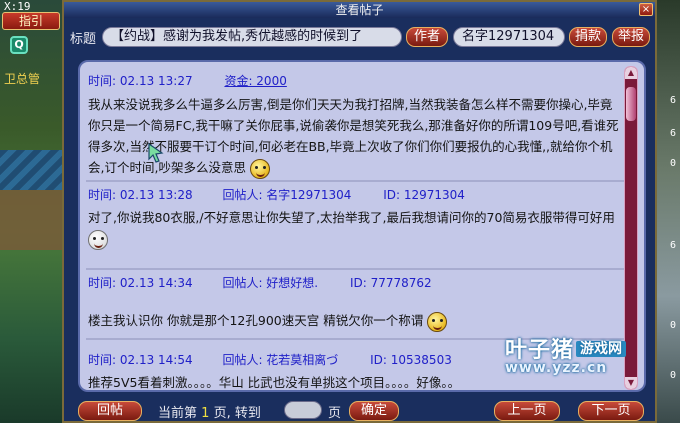 Image resolution: width=680 pixels, height=423 pixels. What do you see at coordinates (335, 413) in the screenshot?
I see `page-suffix-label: 页` at bounding box center [335, 413].